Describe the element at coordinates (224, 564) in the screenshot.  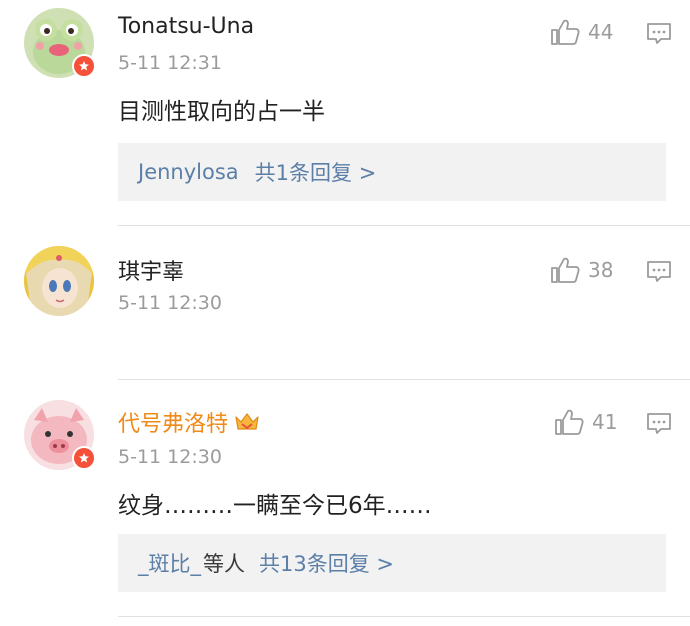
I see `reply-suffix: 等人` at that location.